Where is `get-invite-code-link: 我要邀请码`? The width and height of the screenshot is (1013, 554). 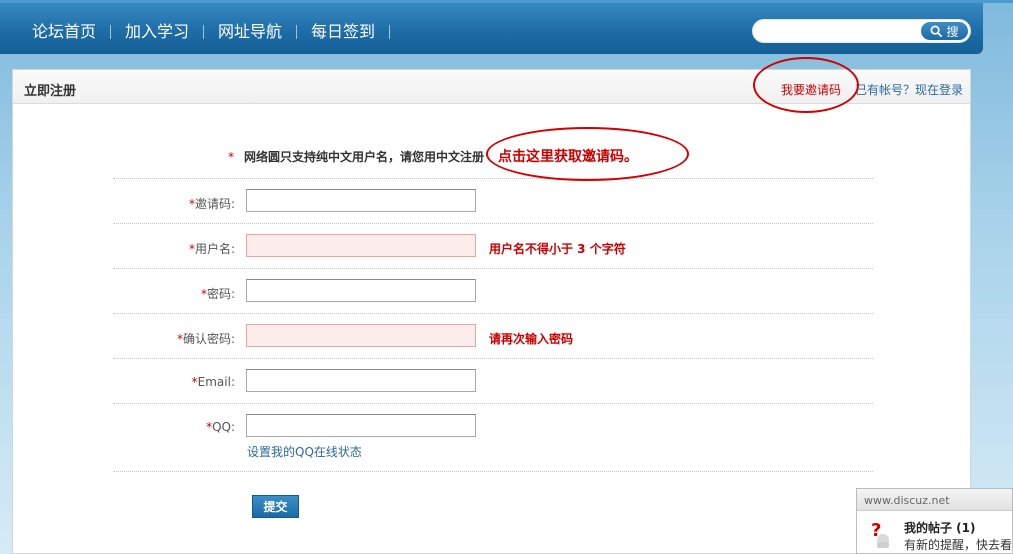
get-invite-code-link: 我要邀请码 is located at coordinates (811, 89).